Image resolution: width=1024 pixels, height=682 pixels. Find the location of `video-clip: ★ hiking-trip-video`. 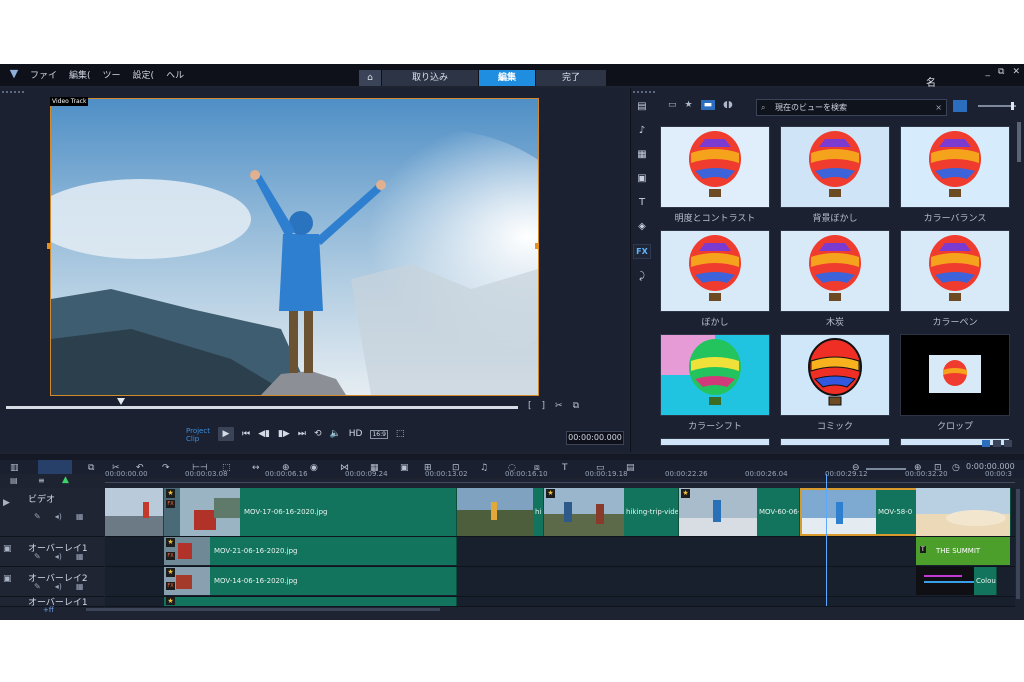

video-clip: ★ hiking-trip-video is located at coordinates (611, 512).